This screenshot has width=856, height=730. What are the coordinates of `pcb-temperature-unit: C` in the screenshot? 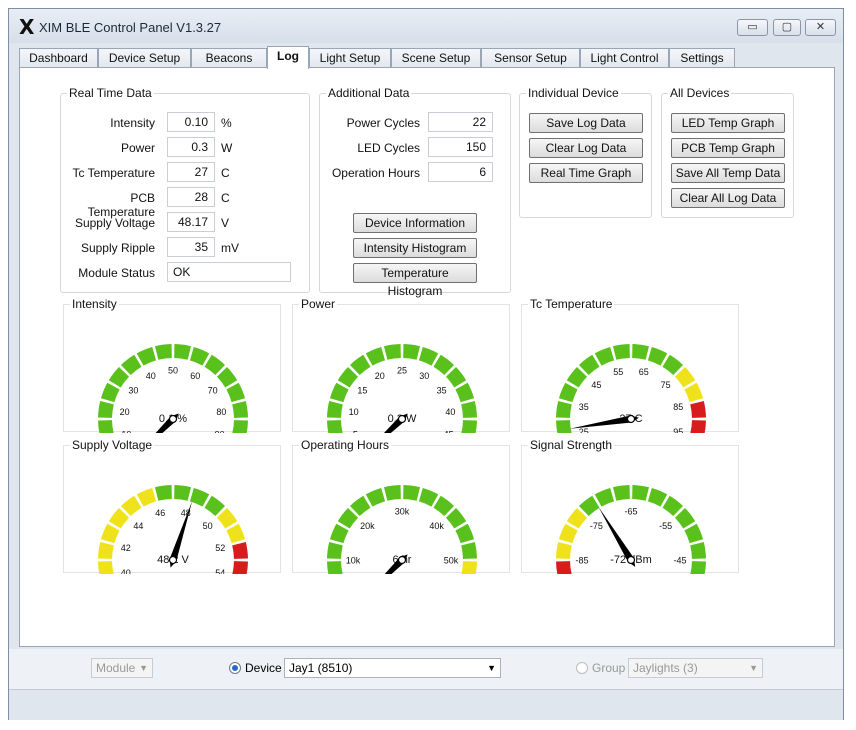 It's located at (225, 198).